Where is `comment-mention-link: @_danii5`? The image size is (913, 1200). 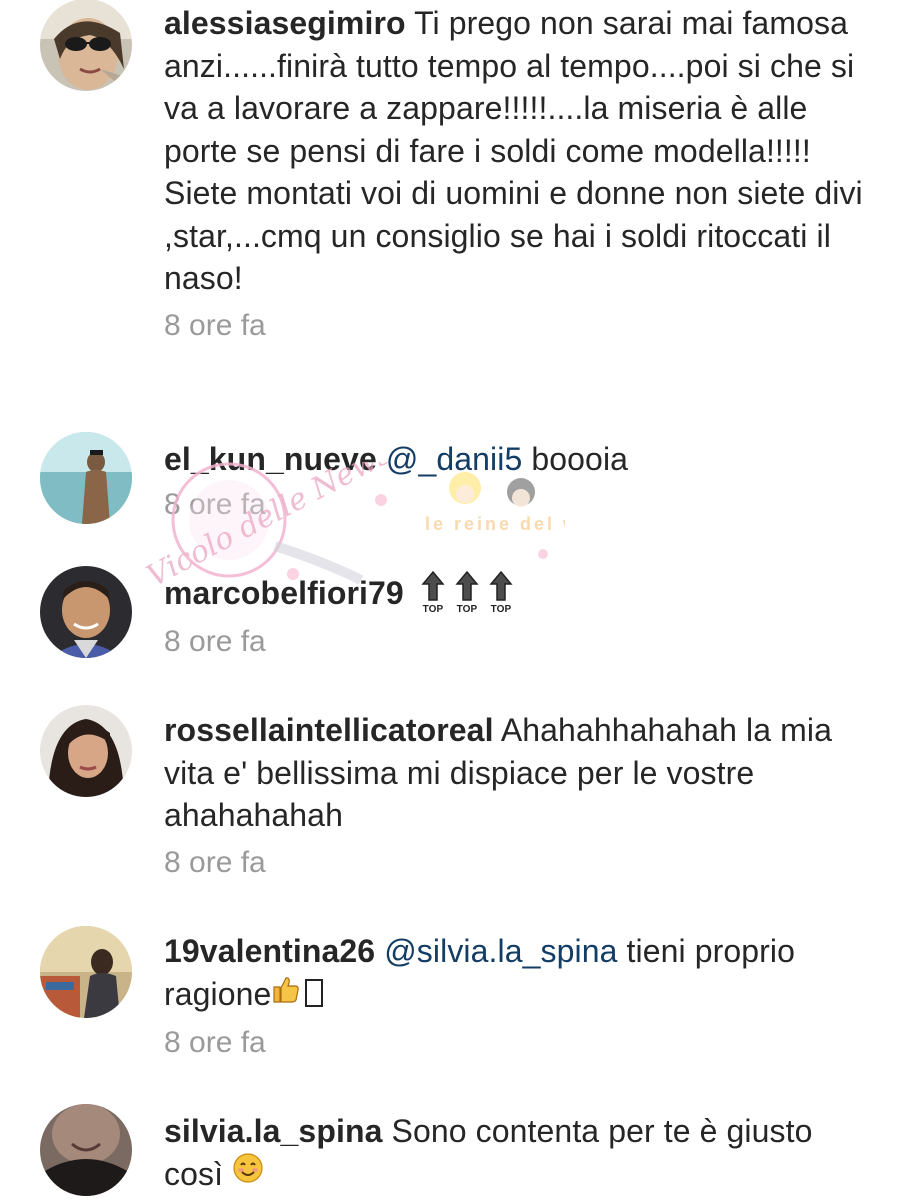
comment-mention-link: @_danii5 is located at coordinates (454, 459).